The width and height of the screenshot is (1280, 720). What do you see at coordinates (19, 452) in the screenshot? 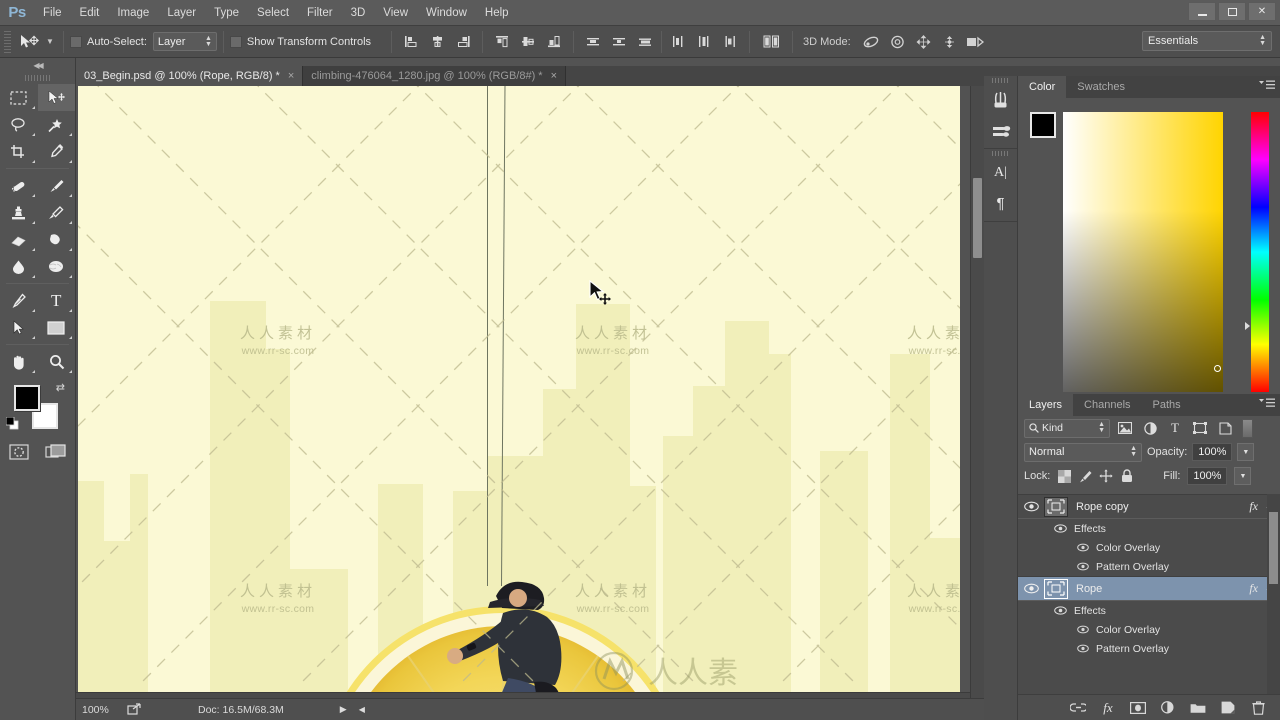
I see `quick-mask-icon` at bounding box center [19, 452].